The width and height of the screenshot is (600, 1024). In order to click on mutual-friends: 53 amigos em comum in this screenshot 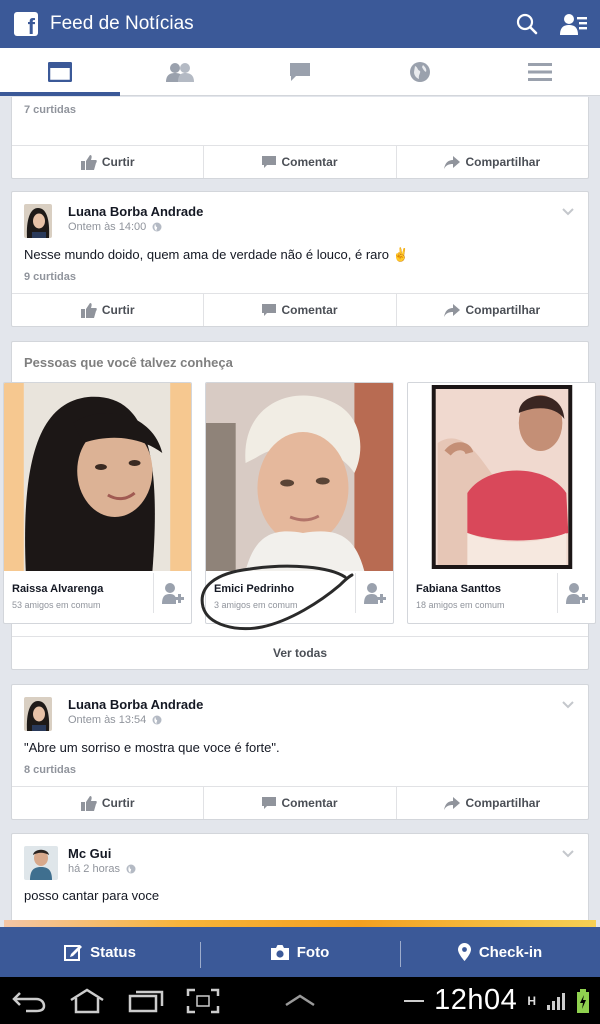, I will do `click(56, 605)`.